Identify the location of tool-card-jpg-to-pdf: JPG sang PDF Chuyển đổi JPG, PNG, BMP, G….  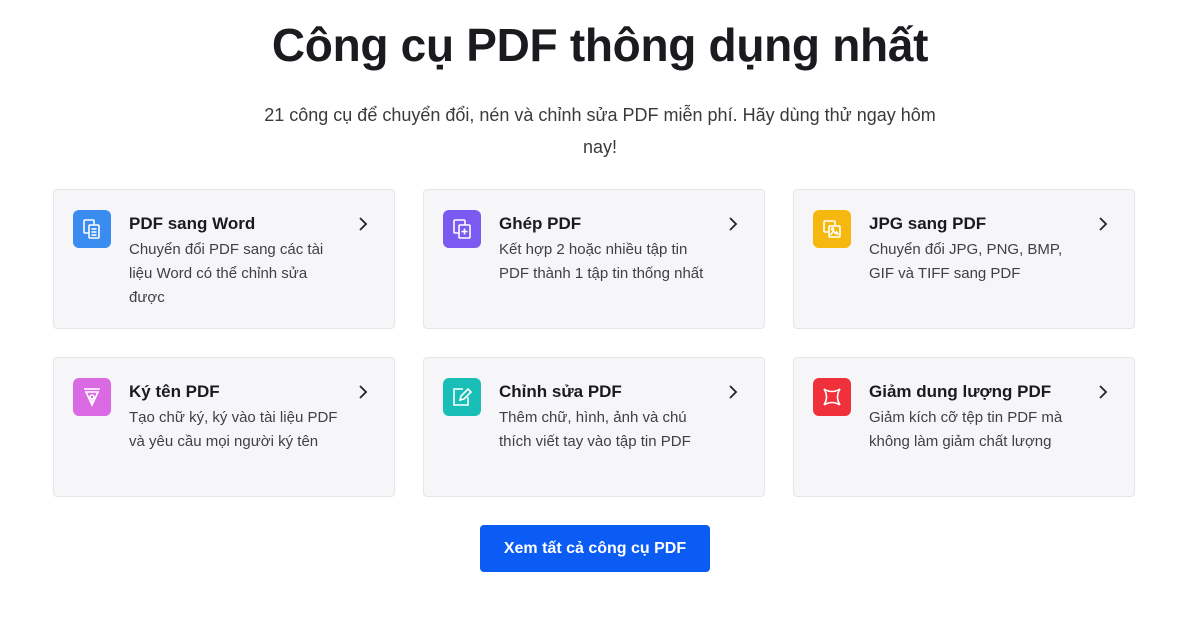
(964, 259).